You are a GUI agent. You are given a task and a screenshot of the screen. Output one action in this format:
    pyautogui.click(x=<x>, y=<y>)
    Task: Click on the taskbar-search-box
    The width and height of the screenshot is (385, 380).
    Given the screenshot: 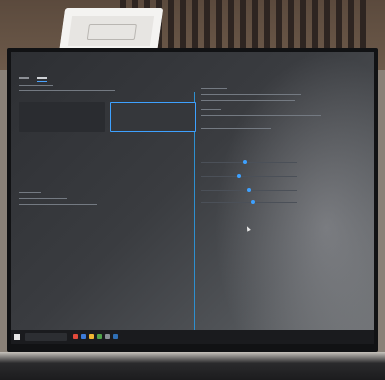 What is the action you would take?
    pyautogui.click(x=46, y=337)
    